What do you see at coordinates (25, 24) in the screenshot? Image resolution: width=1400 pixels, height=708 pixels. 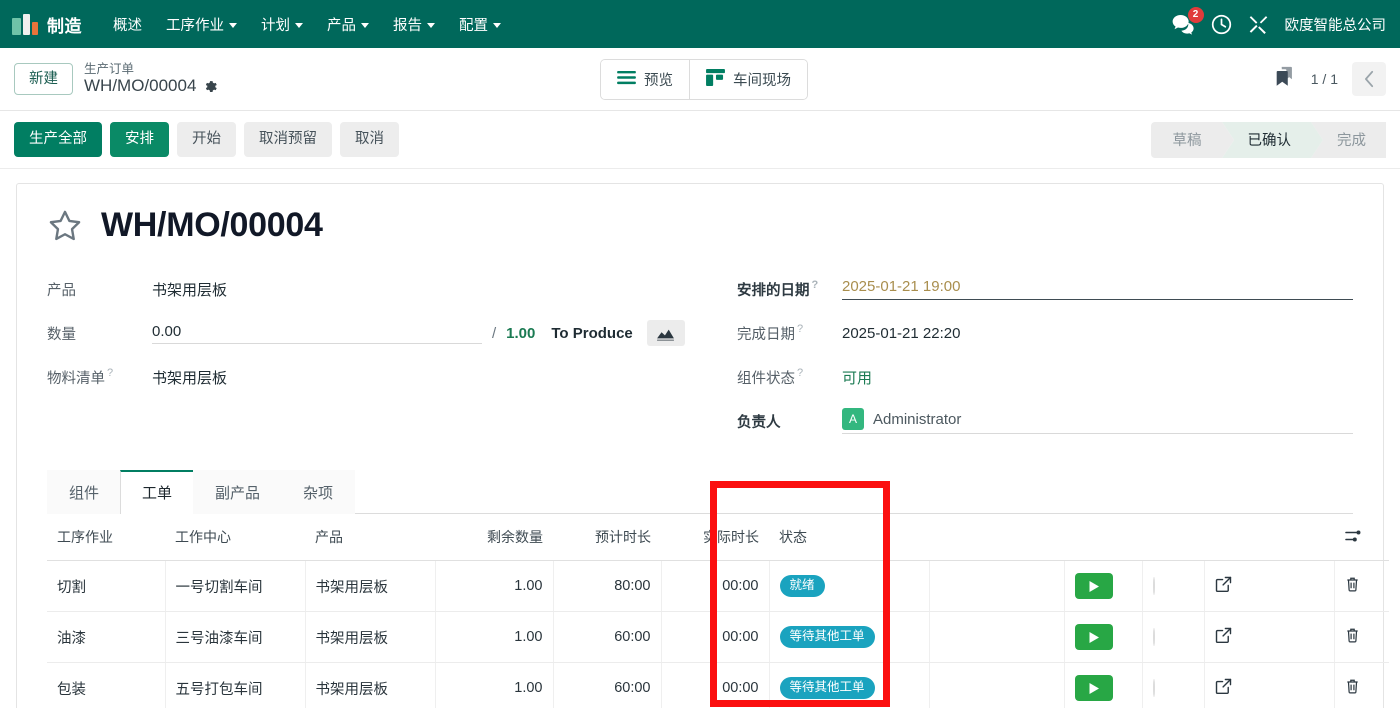 I see `manufacturing-app-logo-icon` at bounding box center [25, 24].